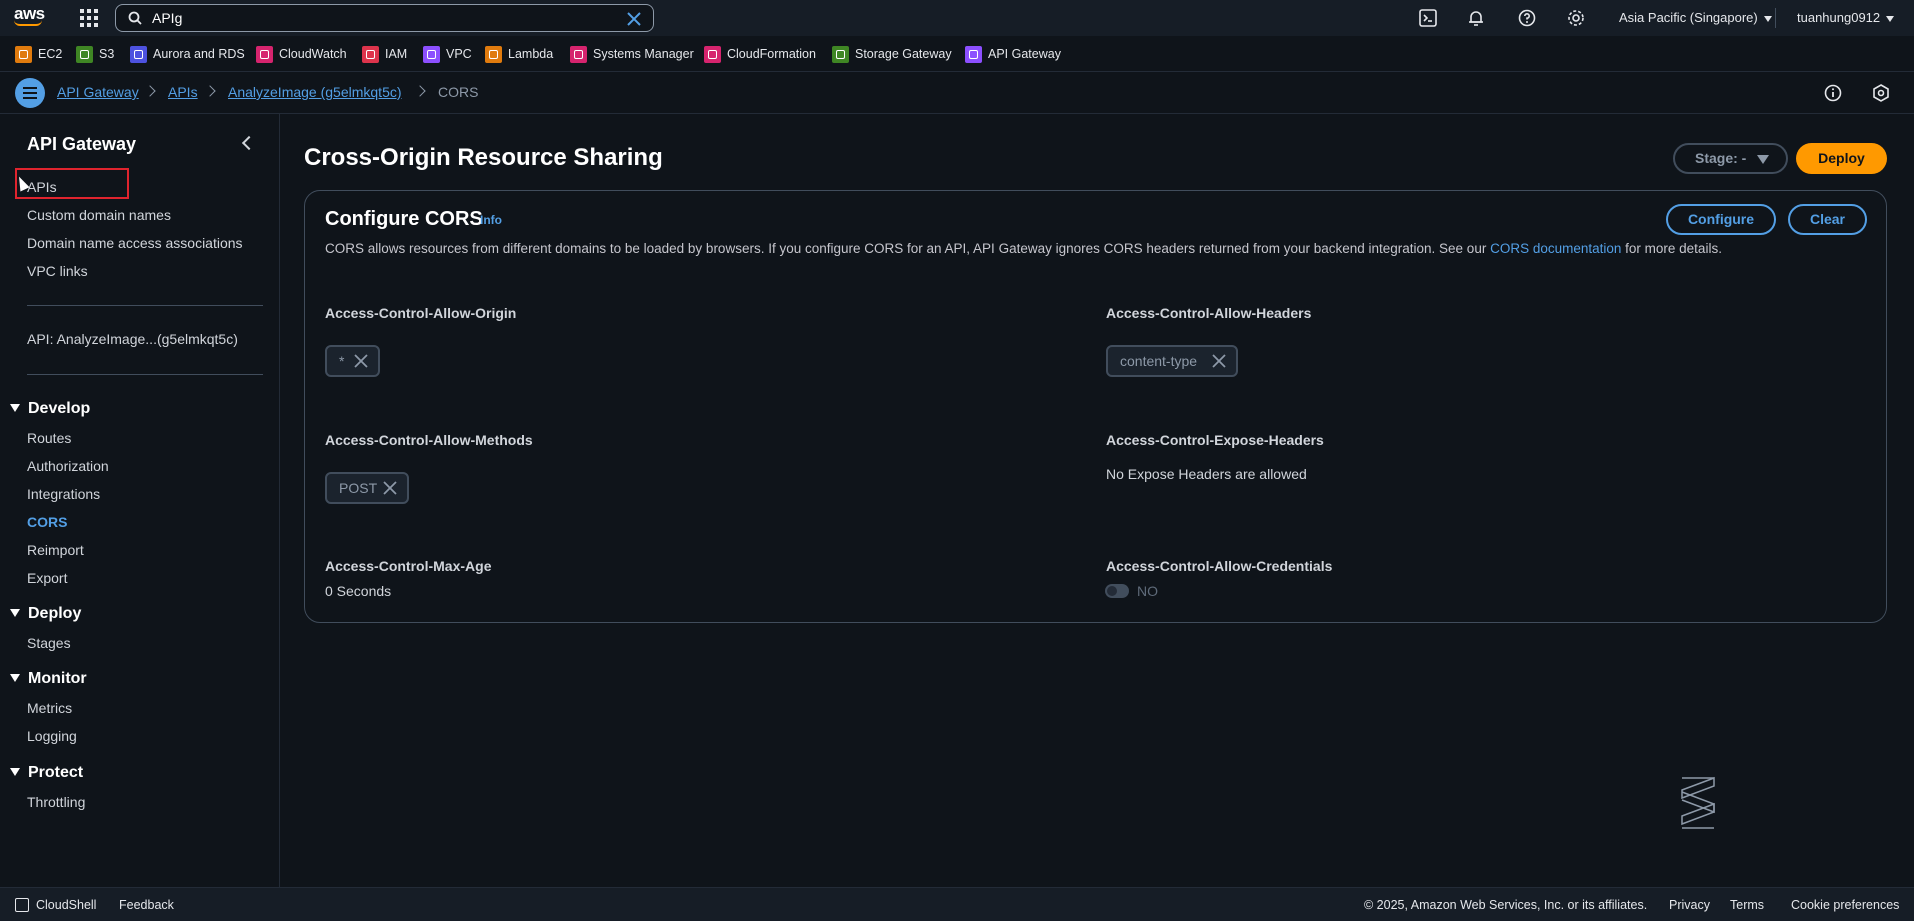 This screenshot has width=1914, height=921. I want to click on sidebar-item-metrics: Metrics, so click(49, 708).